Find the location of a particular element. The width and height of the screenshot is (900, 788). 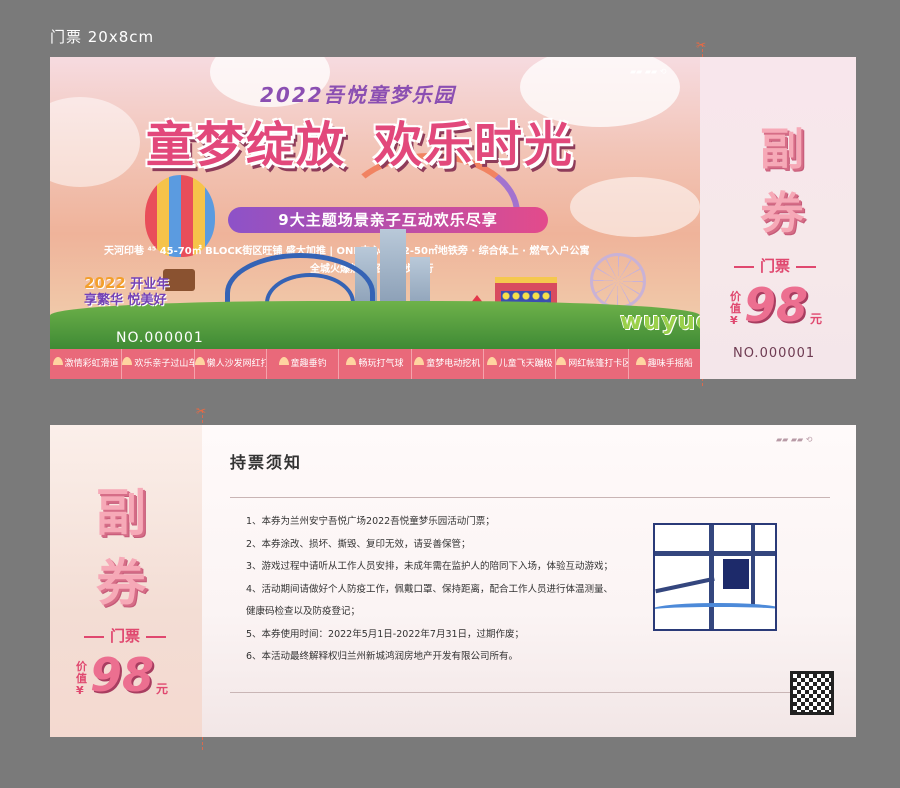

opening-year-label: 开业年 is located at coordinates (150, 284).